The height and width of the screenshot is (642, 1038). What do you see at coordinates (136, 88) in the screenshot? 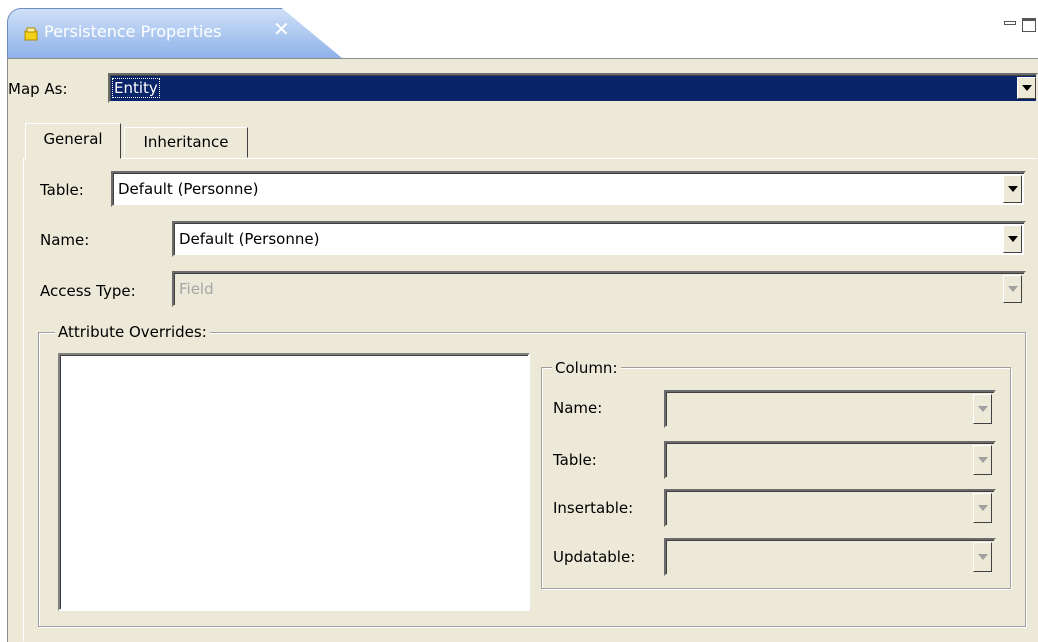
I see `map-as-value: Entity` at bounding box center [136, 88].